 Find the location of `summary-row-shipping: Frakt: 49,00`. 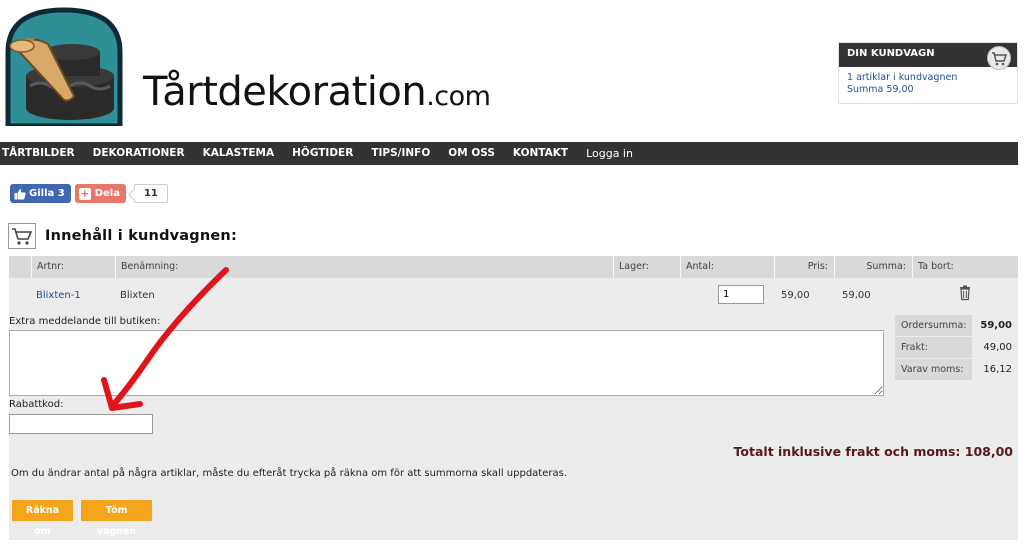

summary-row-shipping: Frakt: 49,00 is located at coordinates (953, 348).